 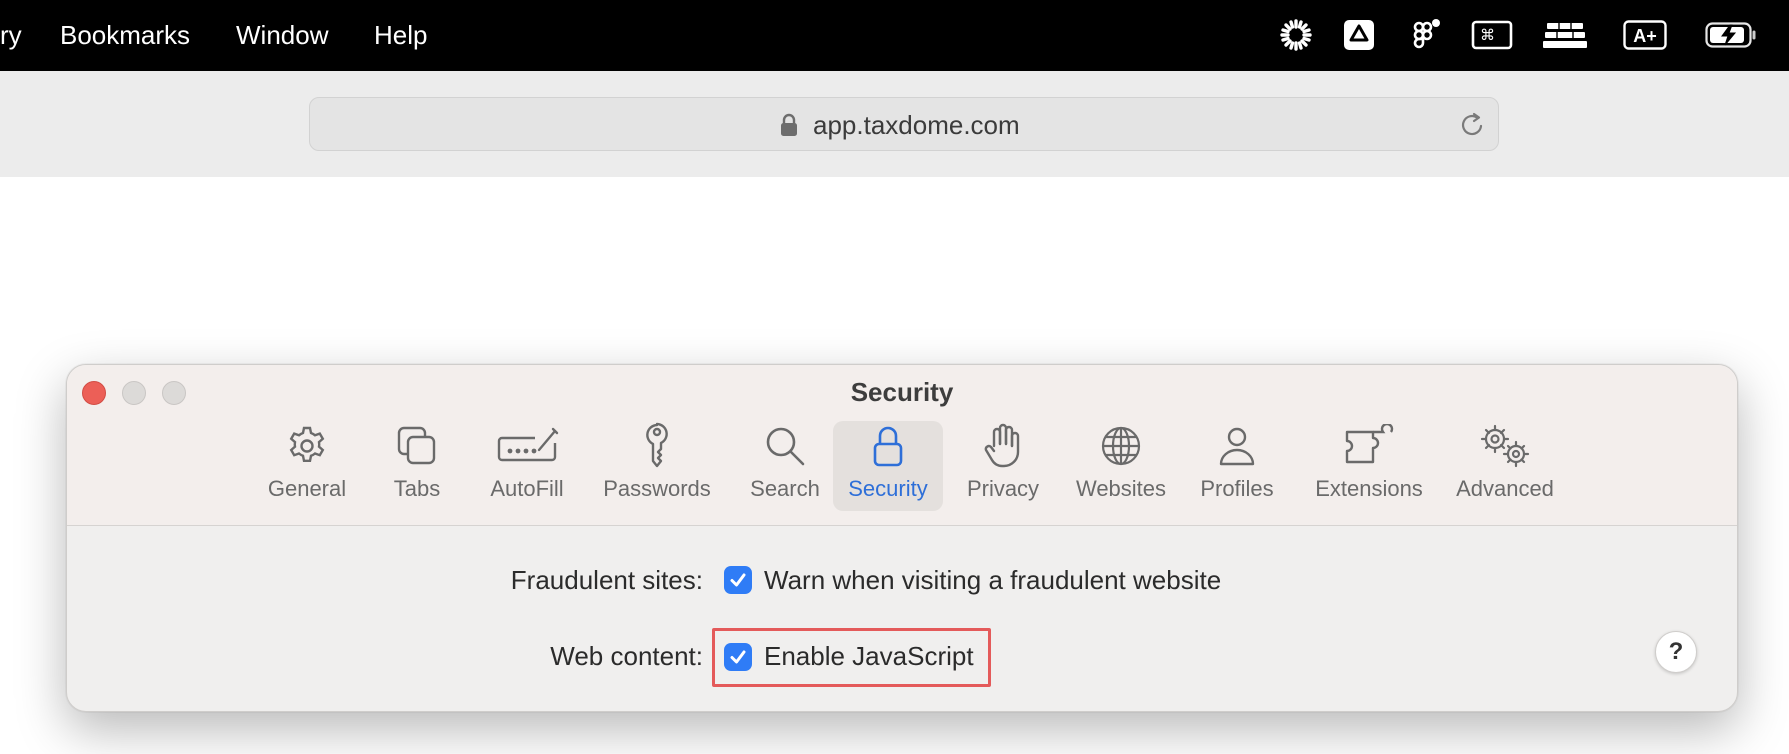 I want to click on tab-label: Websites, so click(x=1121, y=488).